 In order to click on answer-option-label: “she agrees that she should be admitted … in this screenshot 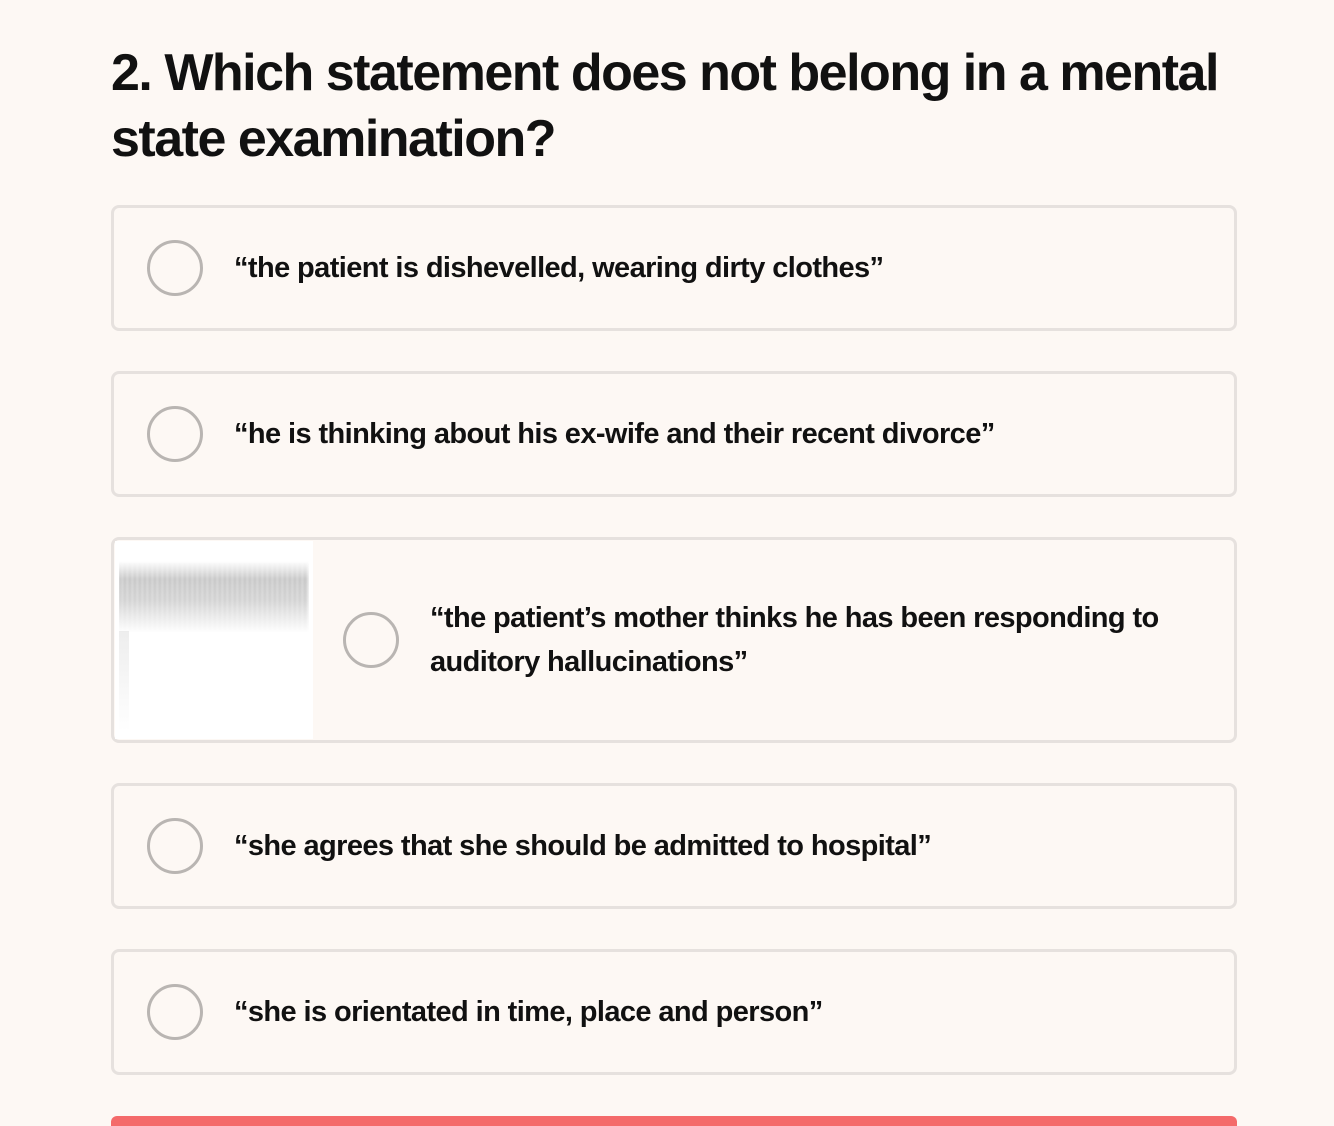, I will do `click(583, 846)`.